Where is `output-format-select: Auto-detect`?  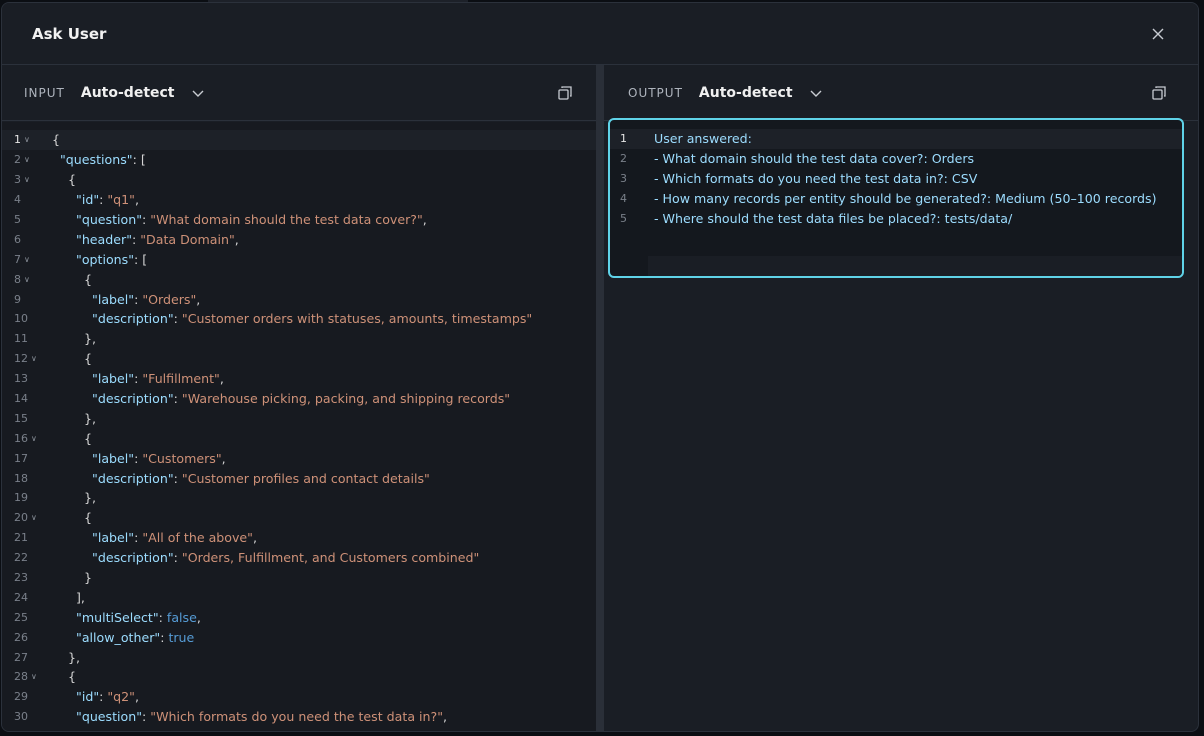 output-format-select: Auto-detect is located at coordinates (761, 93).